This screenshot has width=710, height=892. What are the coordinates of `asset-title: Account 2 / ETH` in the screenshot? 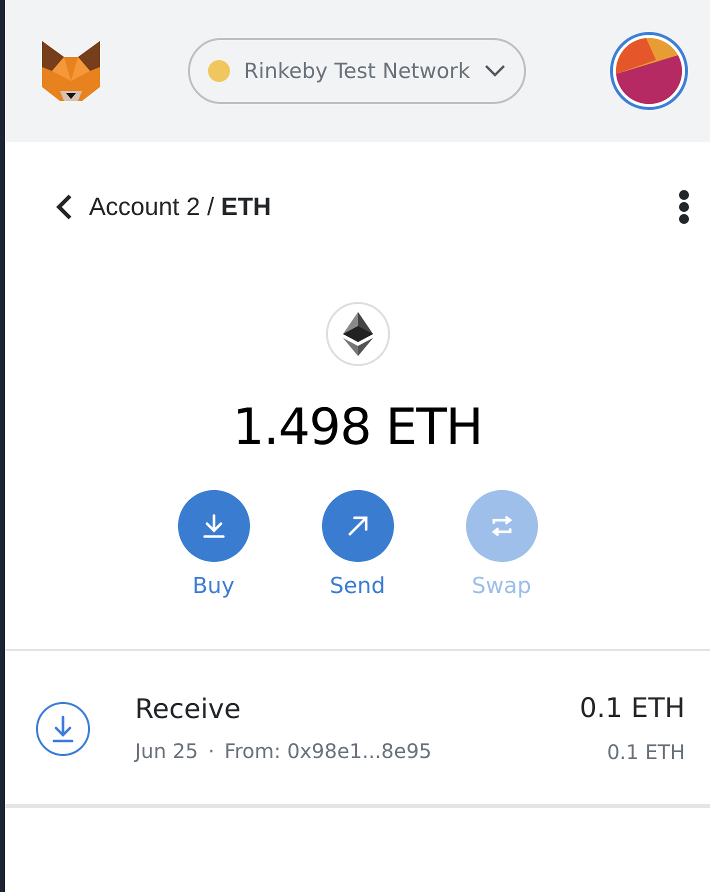 It's located at (180, 207).